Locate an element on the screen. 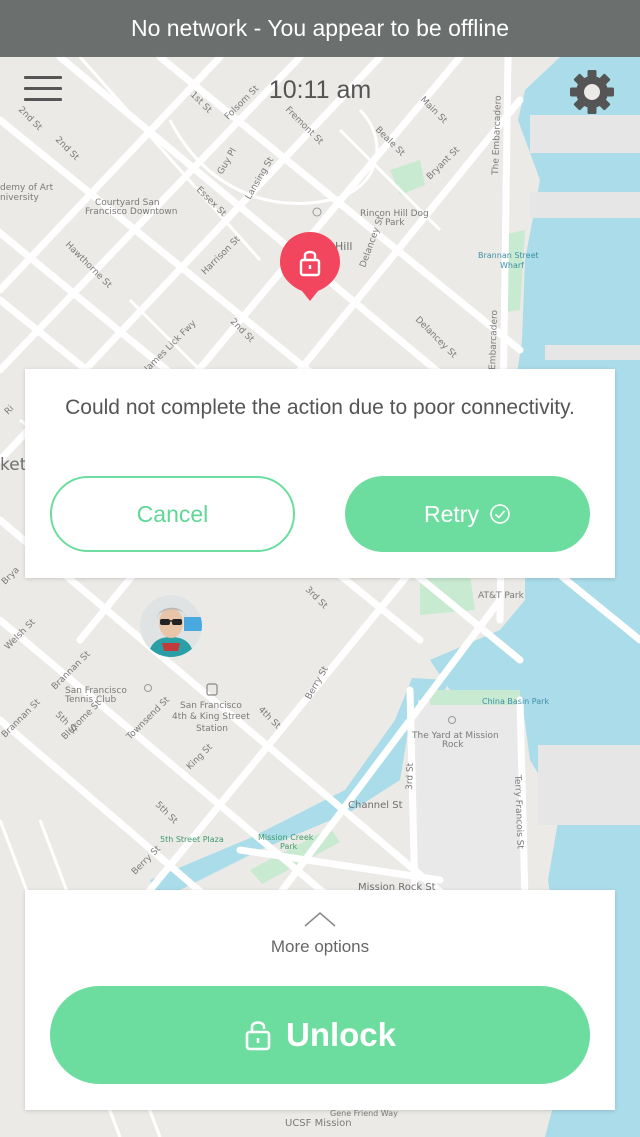 Image resolution: width=640 pixels, height=1137 pixels. svg-text: San Francisco is located at coordinates (211, 706).